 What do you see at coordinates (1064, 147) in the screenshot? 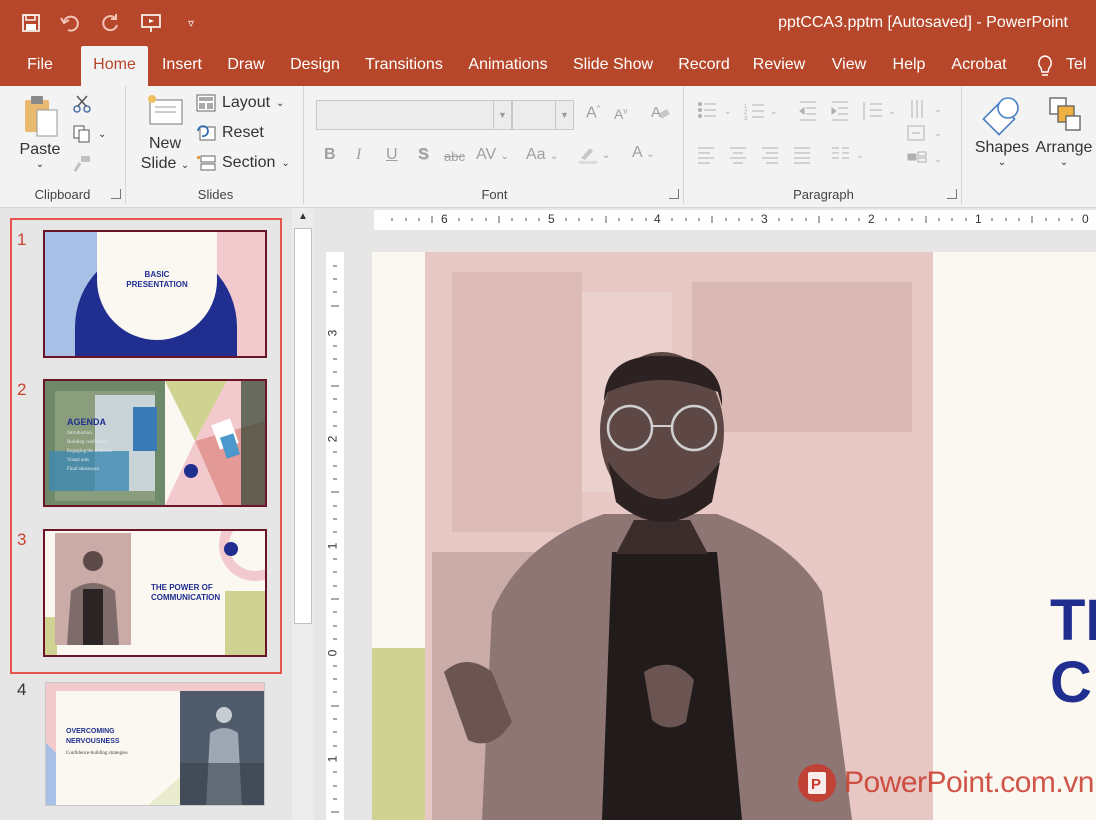
I see `arrange-label: Arrange` at bounding box center [1064, 147].